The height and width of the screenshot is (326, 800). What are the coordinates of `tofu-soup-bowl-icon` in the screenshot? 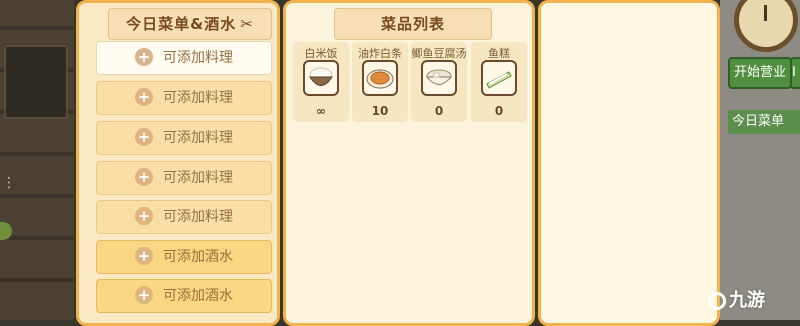 It's located at (439, 78).